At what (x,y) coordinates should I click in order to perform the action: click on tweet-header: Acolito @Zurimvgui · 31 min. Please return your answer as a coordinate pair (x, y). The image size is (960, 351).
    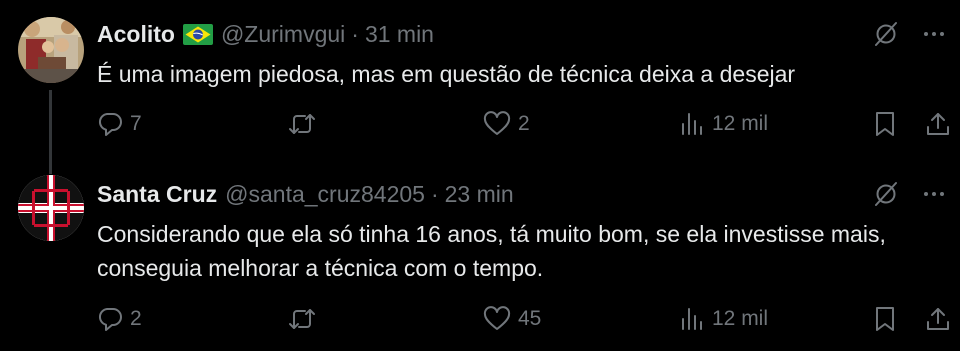
    Looking at the image, I should click on (265, 34).